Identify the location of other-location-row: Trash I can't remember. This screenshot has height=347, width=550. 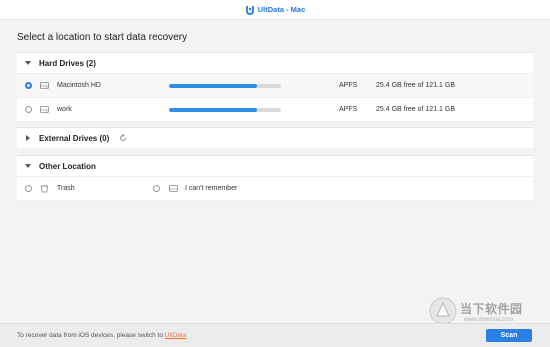
(275, 189).